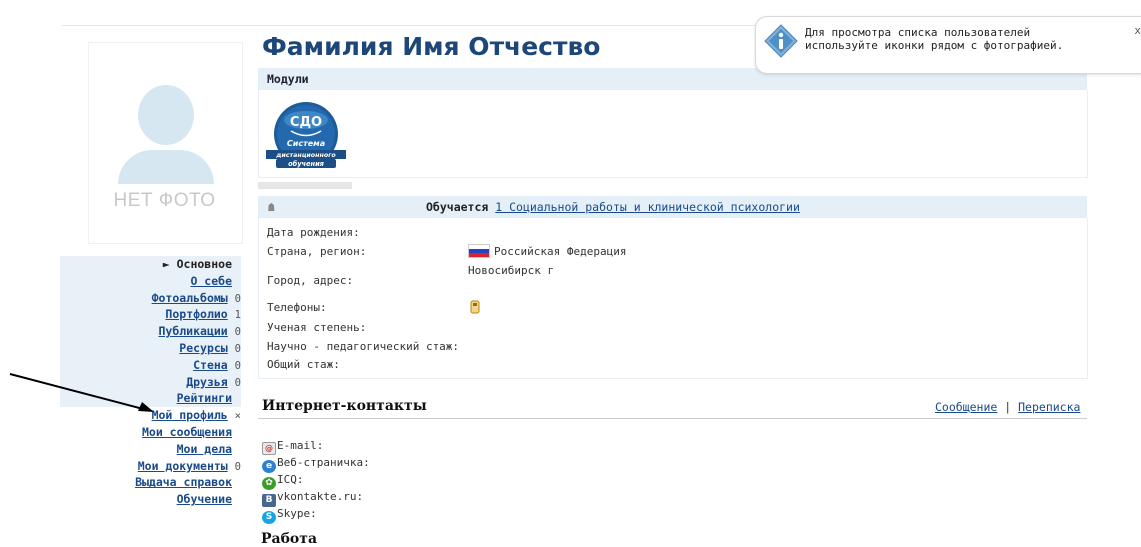 The image size is (1141, 547). Describe the element at coordinates (305, 155) in the screenshot. I see `svg-text: дистанционного` at that location.